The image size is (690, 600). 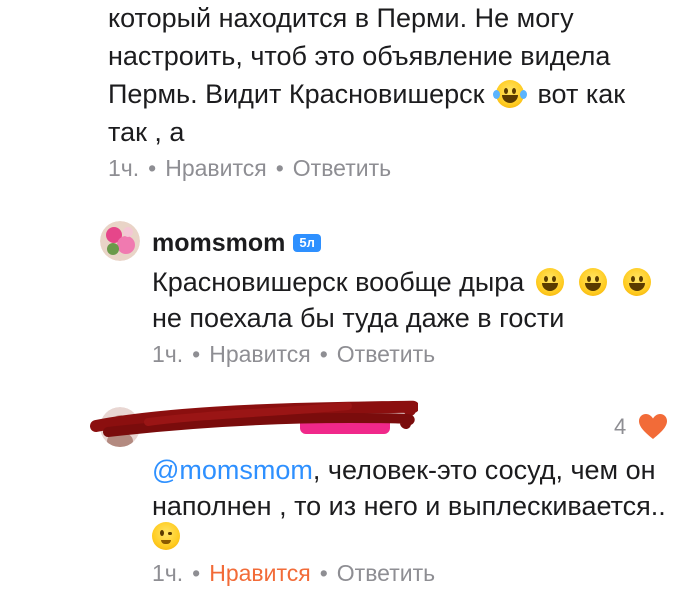 What do you see at coordinates (232, 470) in the screenshot?
I see `mention-link: @momsmom` at bounding box center [232, 470].